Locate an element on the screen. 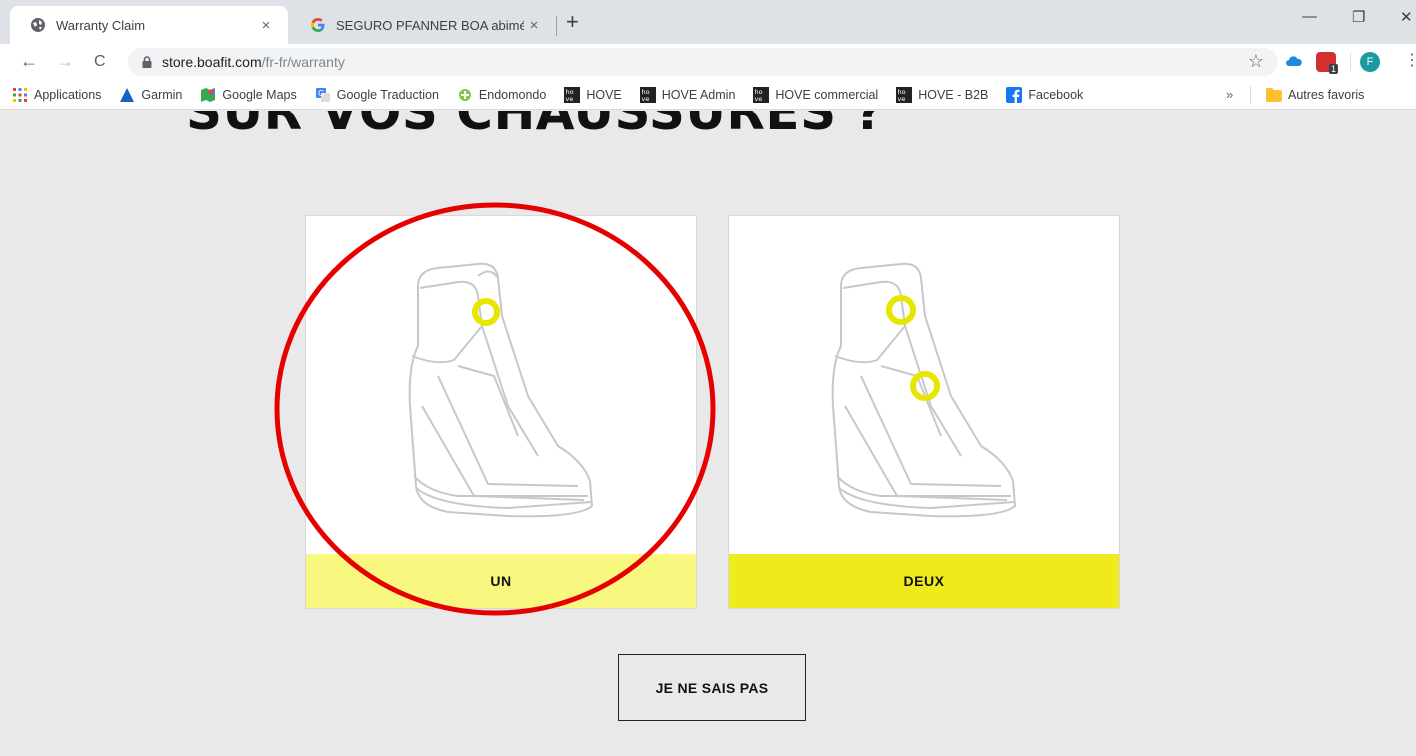  bookmark-hove-commercial: ho ve HOVE commercial is located at coordinates (816, 94).